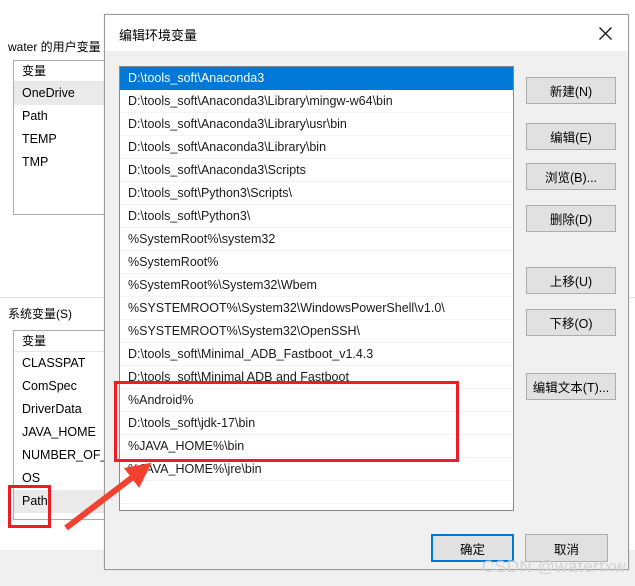 This screenshot has width=635, height=586. What do you see at coordinates (316, 147) in the screenshot?
I see `path-entry-row: D:\tools_soft\Anaconda3\Library\bin` at bounding box center [316, 147].